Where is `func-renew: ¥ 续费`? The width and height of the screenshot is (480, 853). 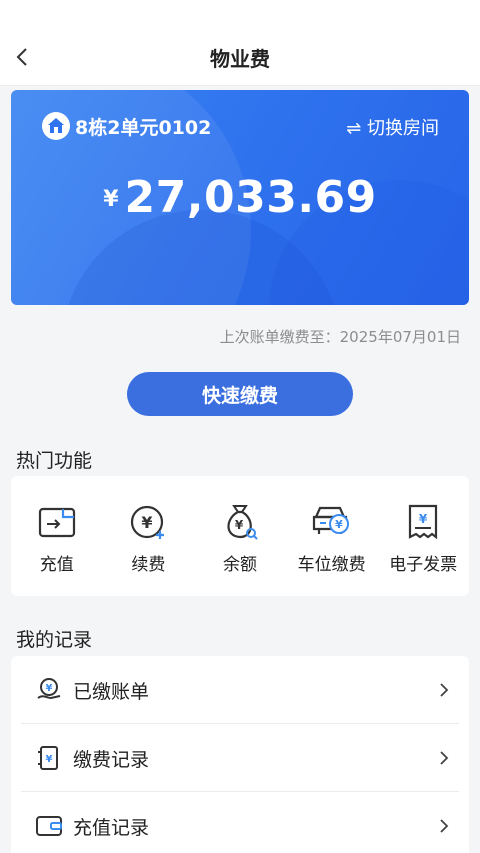 func-renew: ¥ 续费 is located at coordinates (149, 536).